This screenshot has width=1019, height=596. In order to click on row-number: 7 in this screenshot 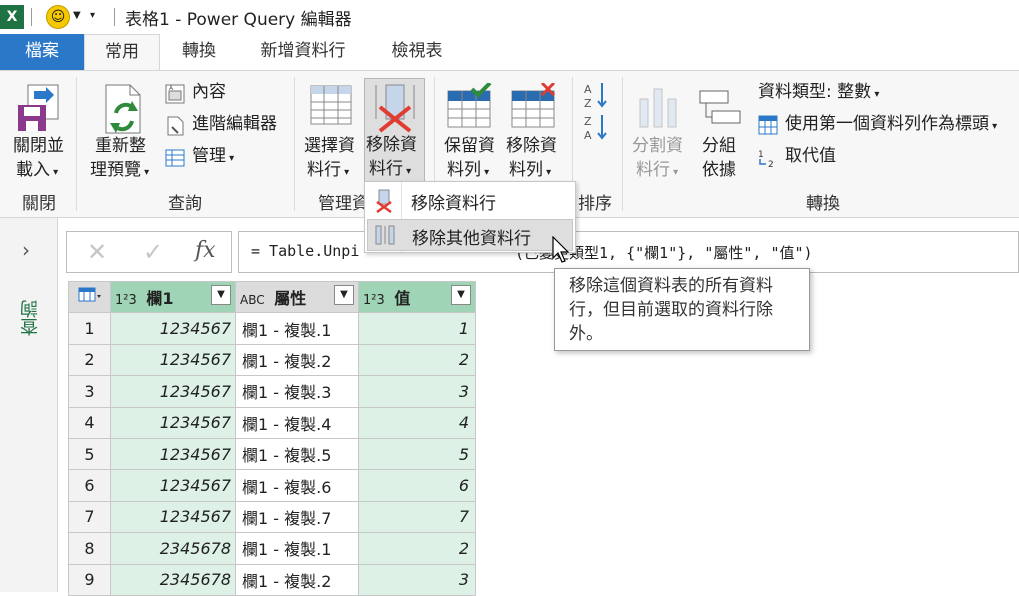, I will do `click(89, 517)`.